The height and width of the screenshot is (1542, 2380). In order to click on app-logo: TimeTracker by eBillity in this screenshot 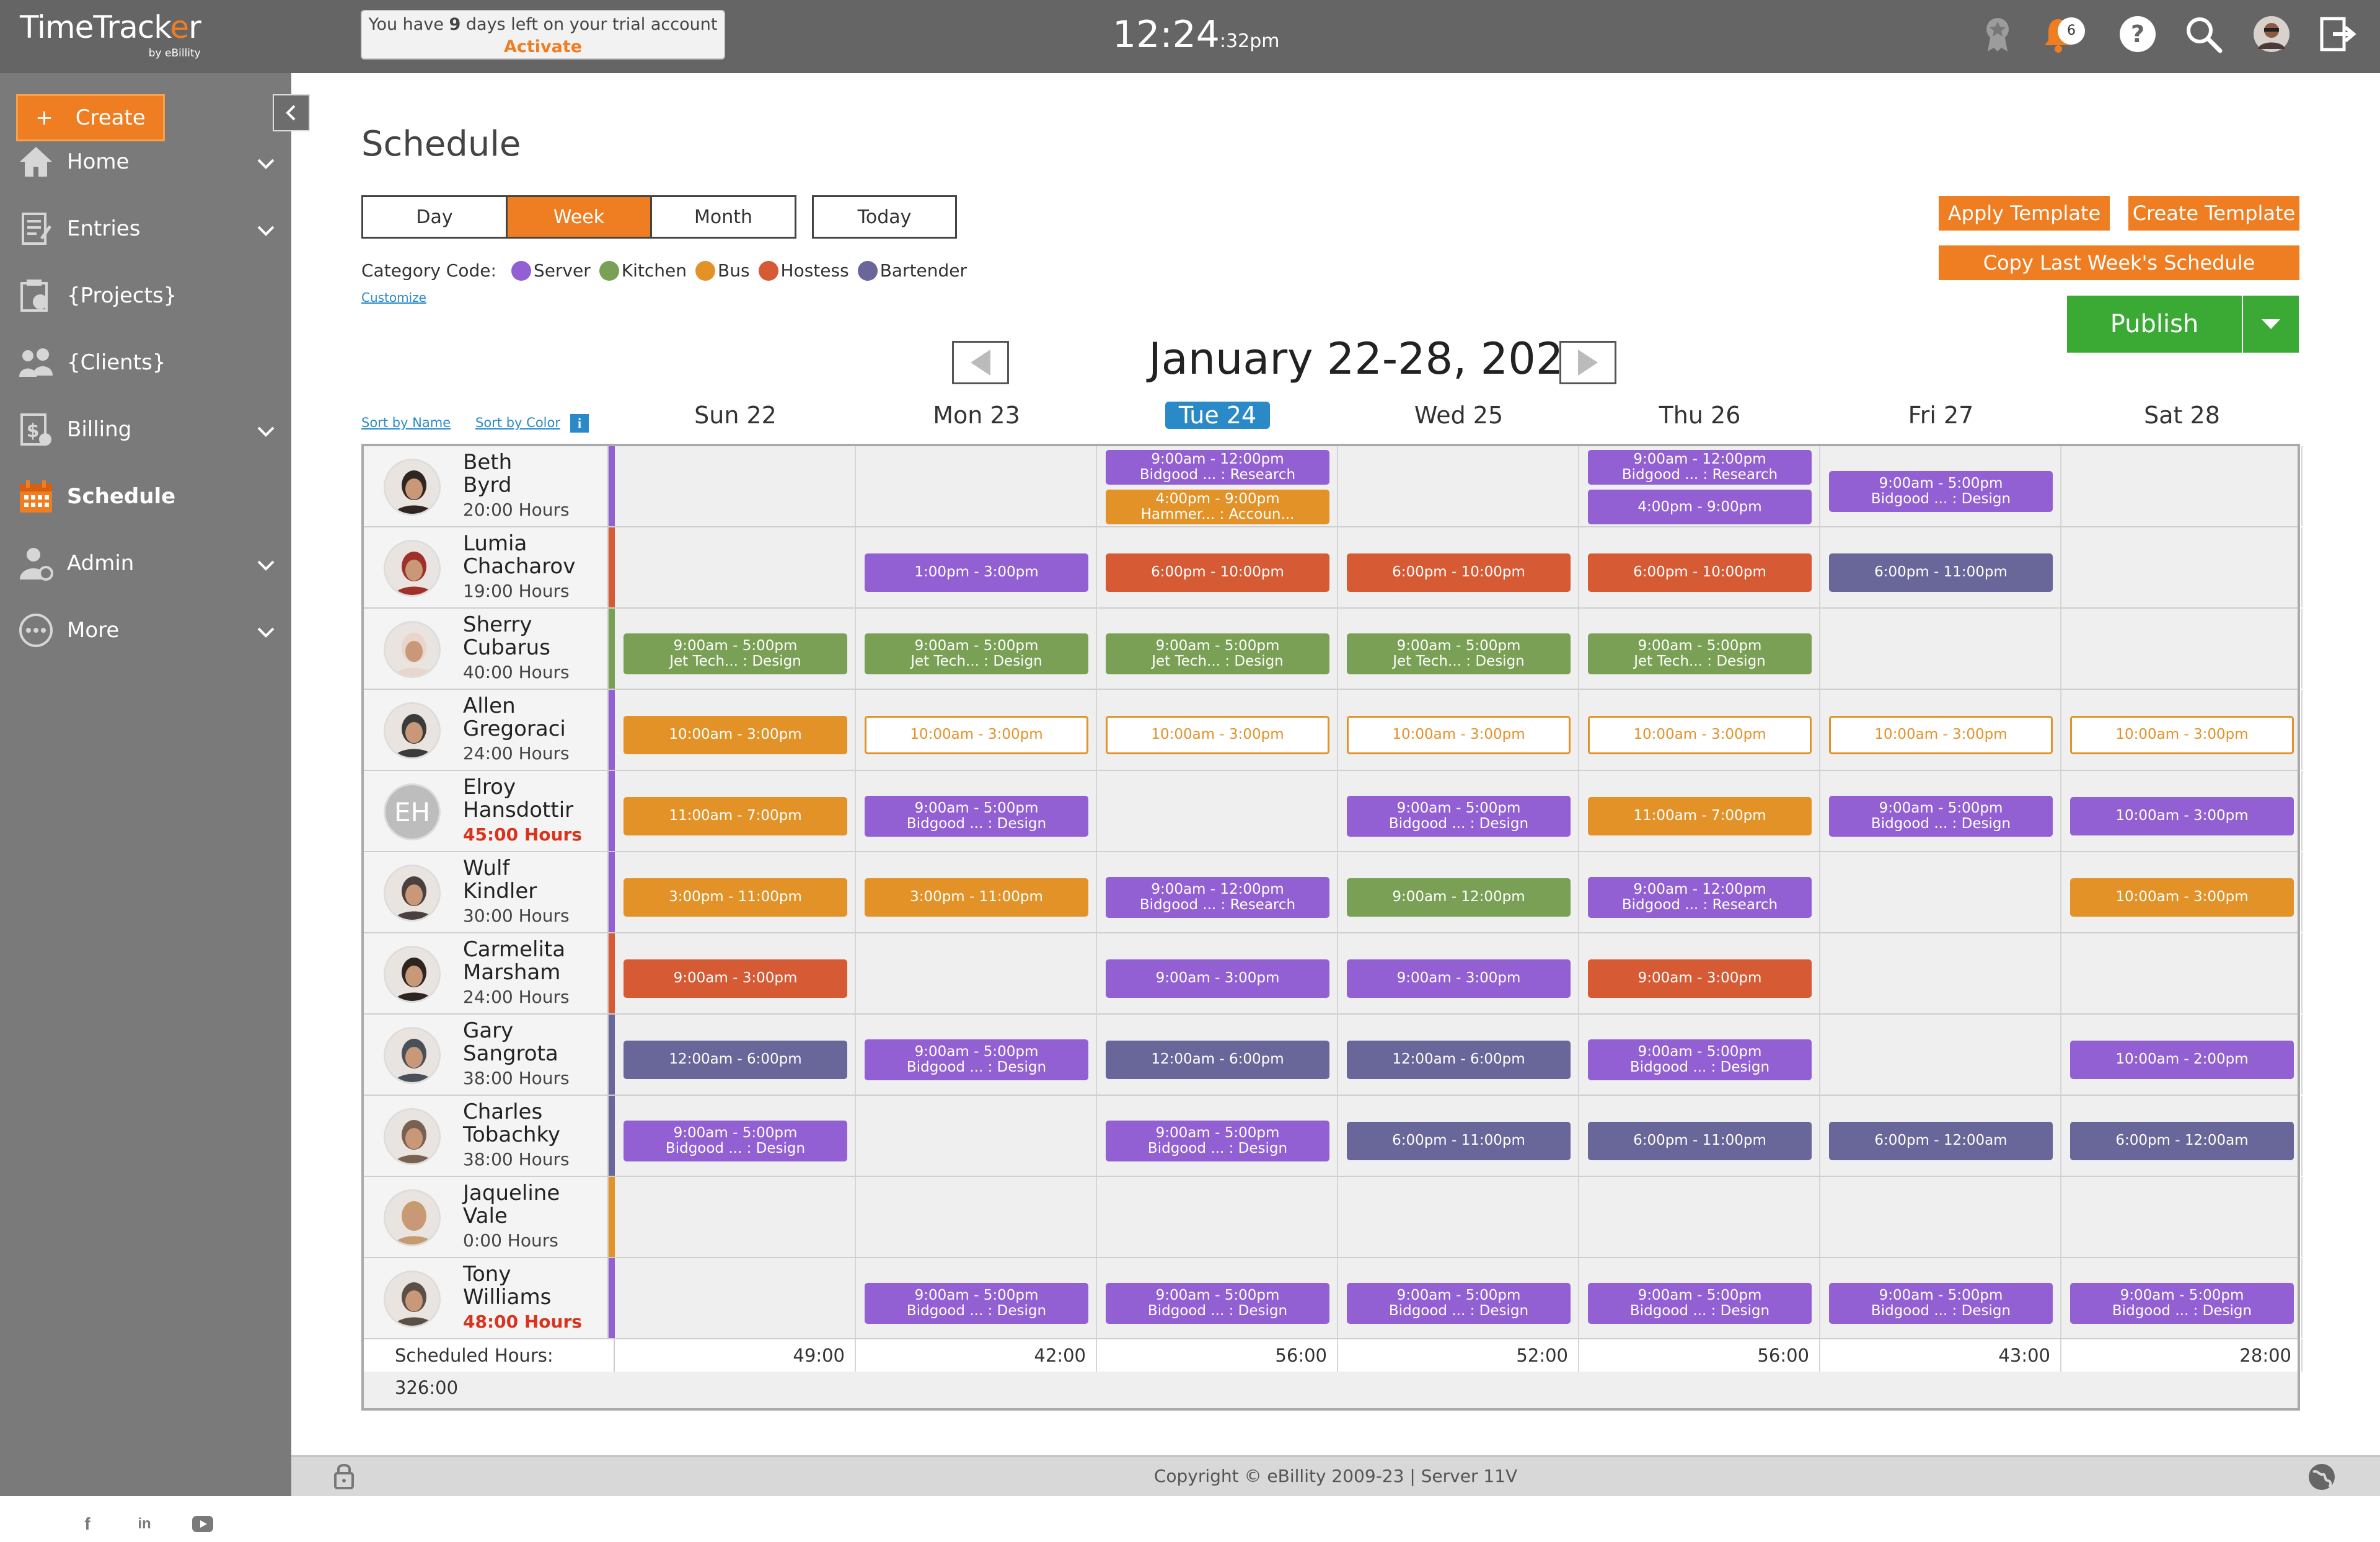, I will do `click(110, 34)`.